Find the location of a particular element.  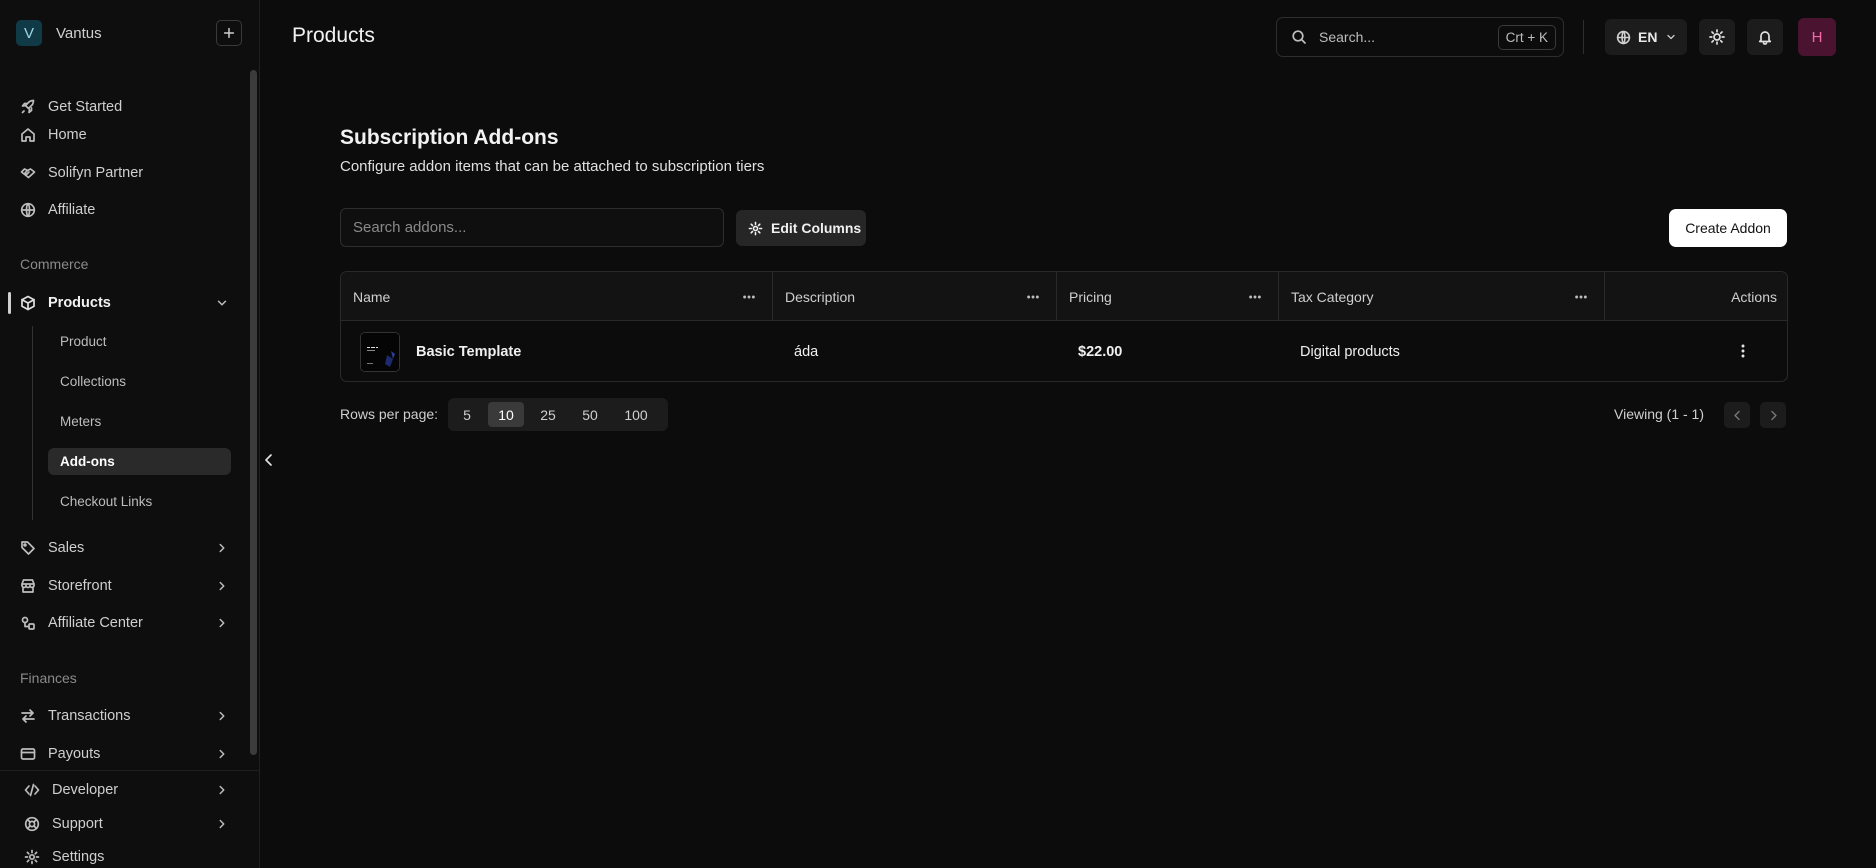

previous-page-button is located at coordinates (1737, 415).